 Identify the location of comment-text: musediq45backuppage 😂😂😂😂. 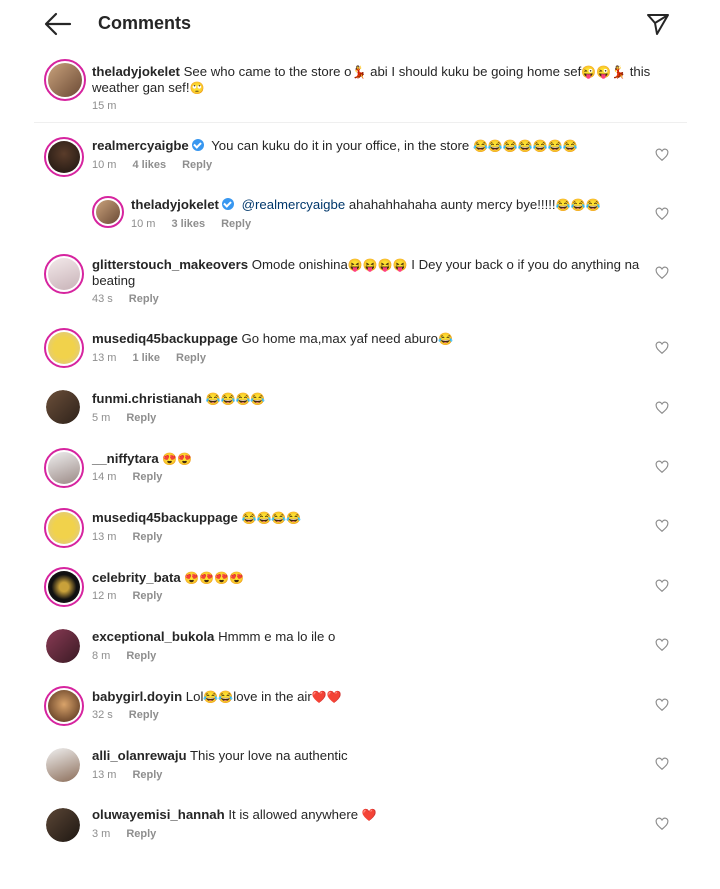
(372, 518).